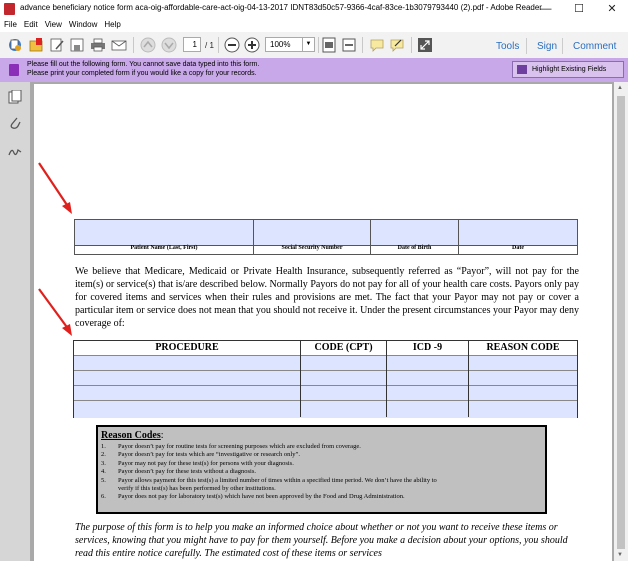  I want to click on ssn-label: Social Security Number, so click(312, 248).